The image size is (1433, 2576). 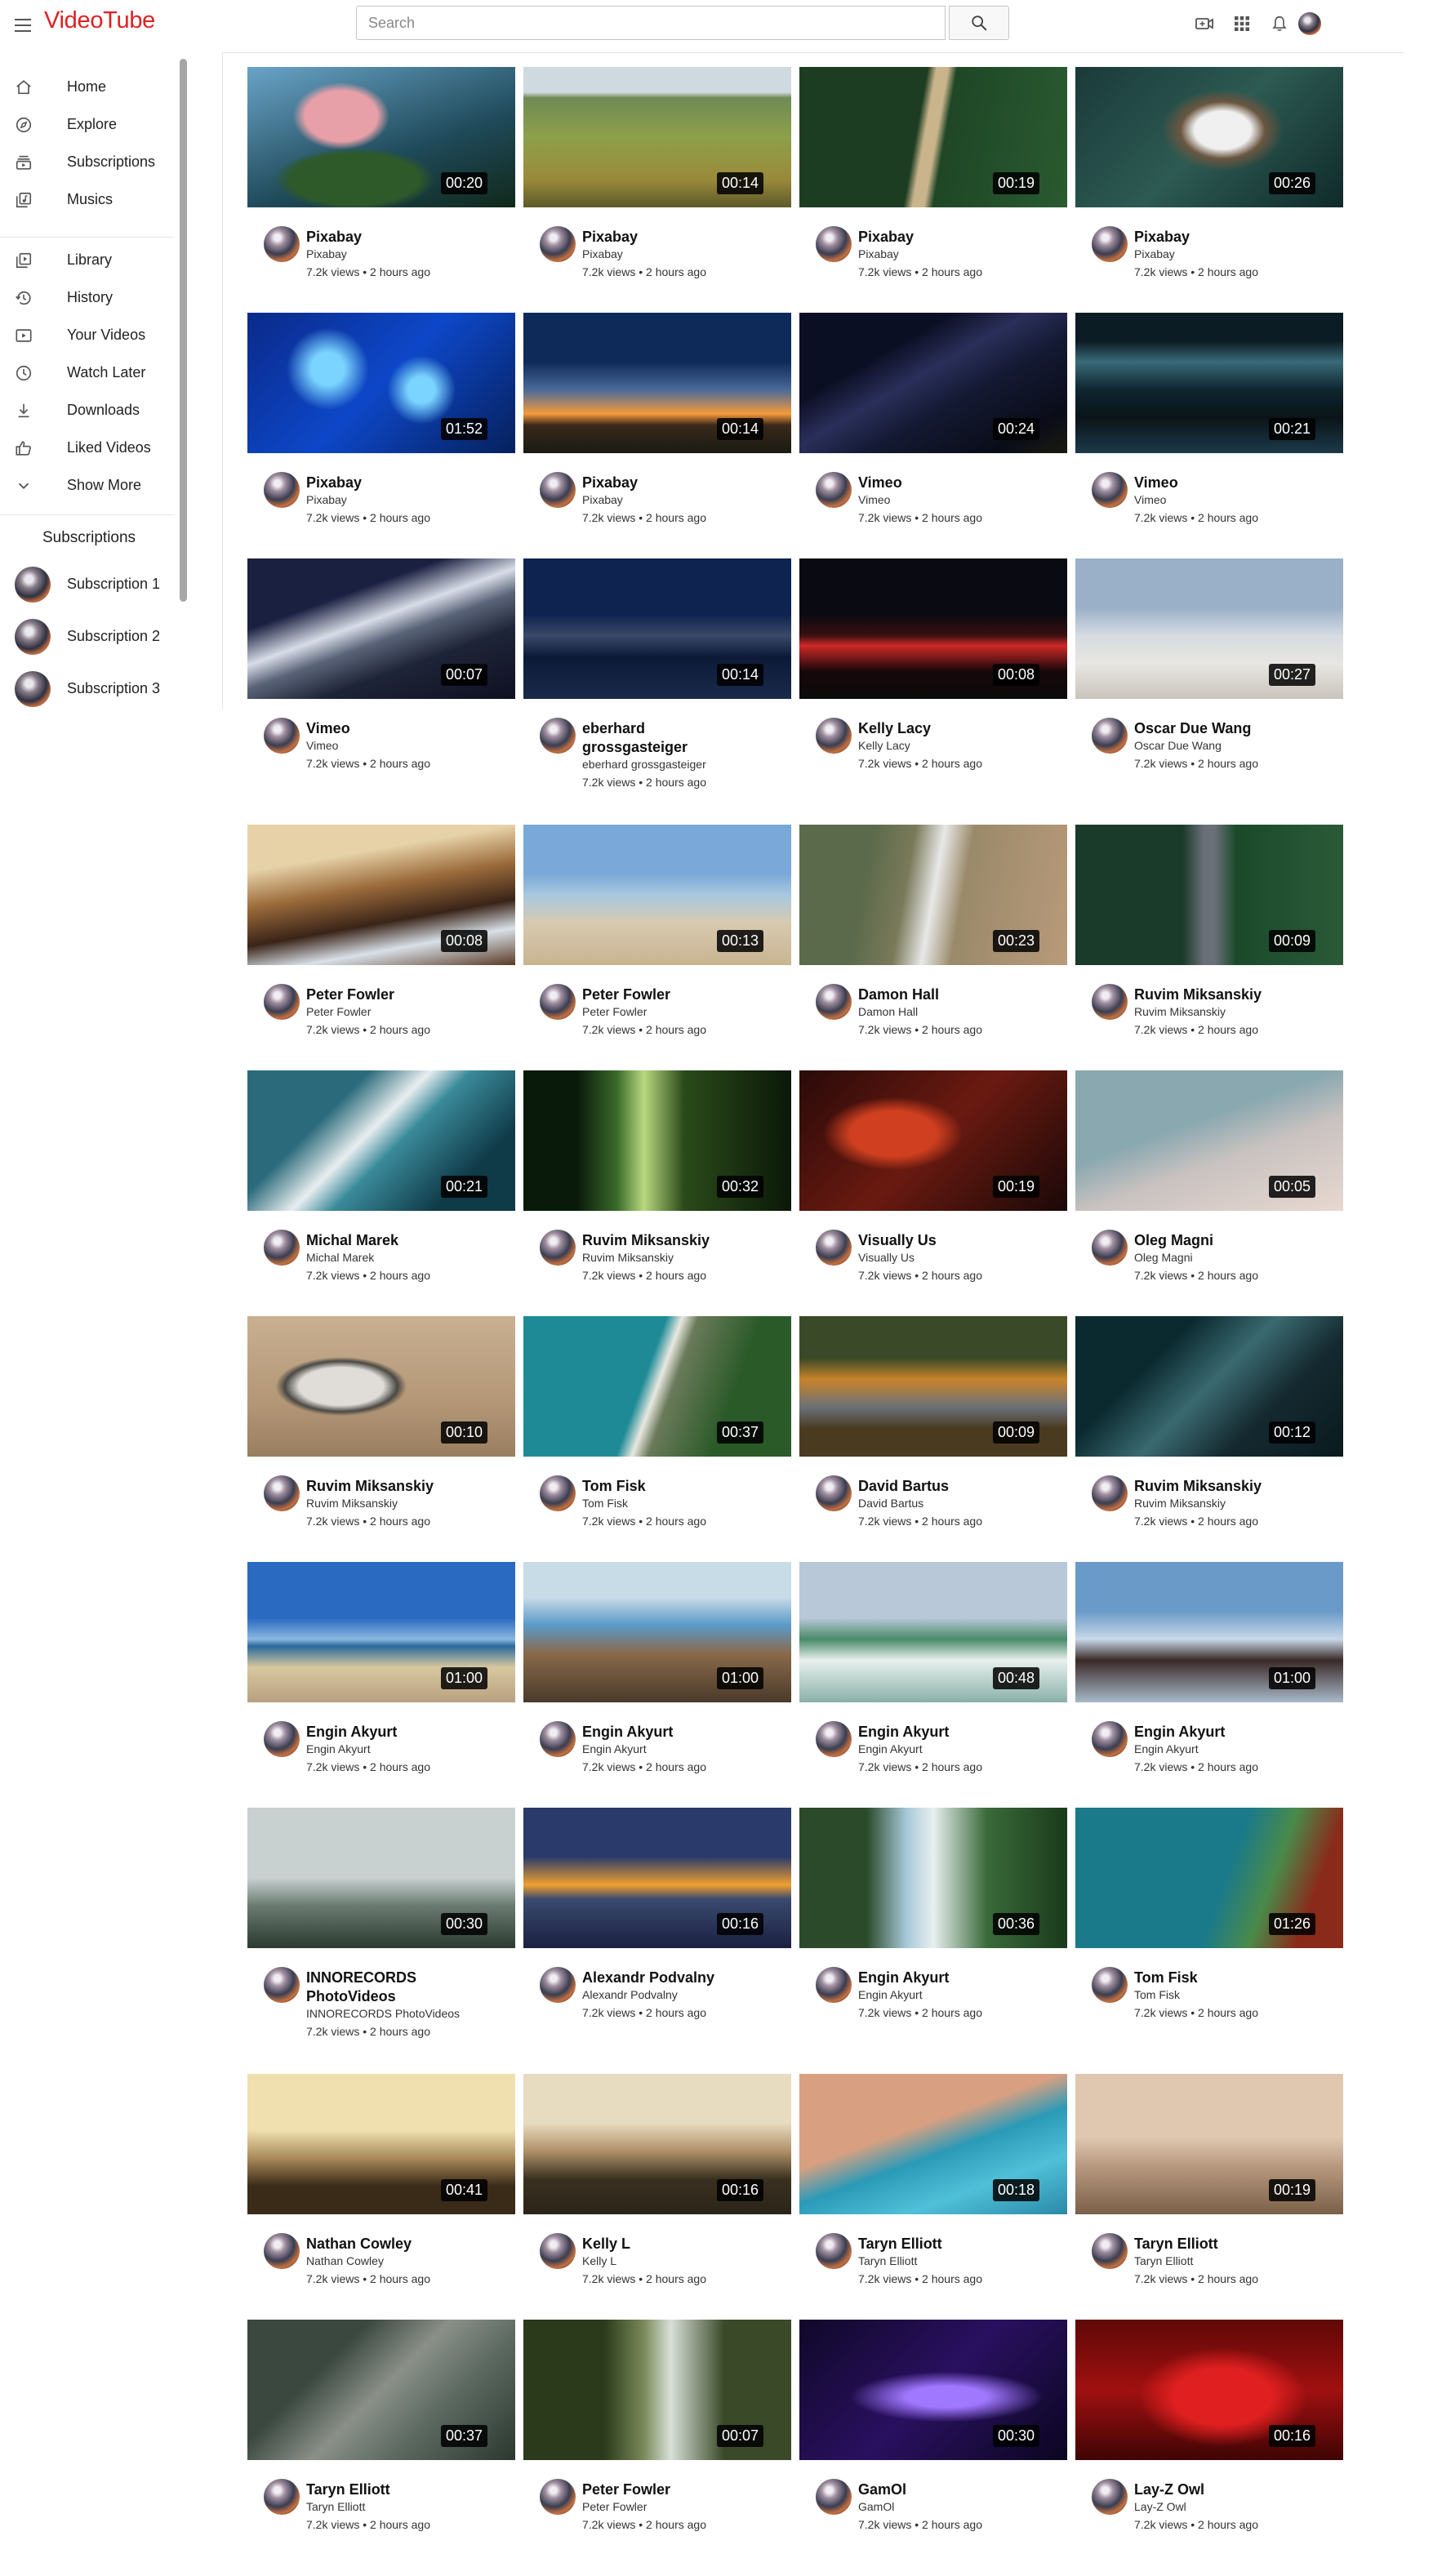 What do you see at coordinates (657, 1140) in the screenshot?
I see `video-thumbnail: 00:32` at bounding box center [657, 1140].